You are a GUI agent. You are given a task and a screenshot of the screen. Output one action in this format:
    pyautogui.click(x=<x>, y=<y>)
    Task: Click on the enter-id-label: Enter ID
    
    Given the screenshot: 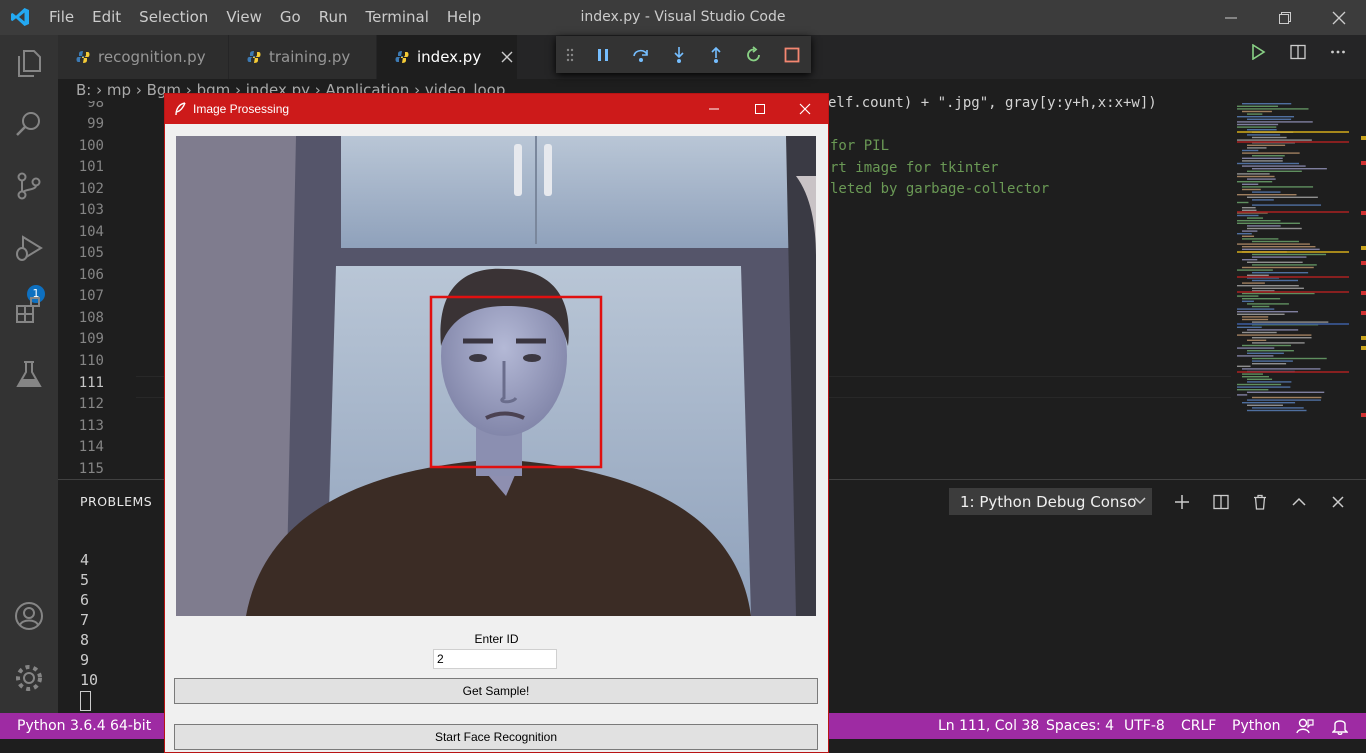 What is the action you would take?
    pyautogui.click(x=496, y=639)
    